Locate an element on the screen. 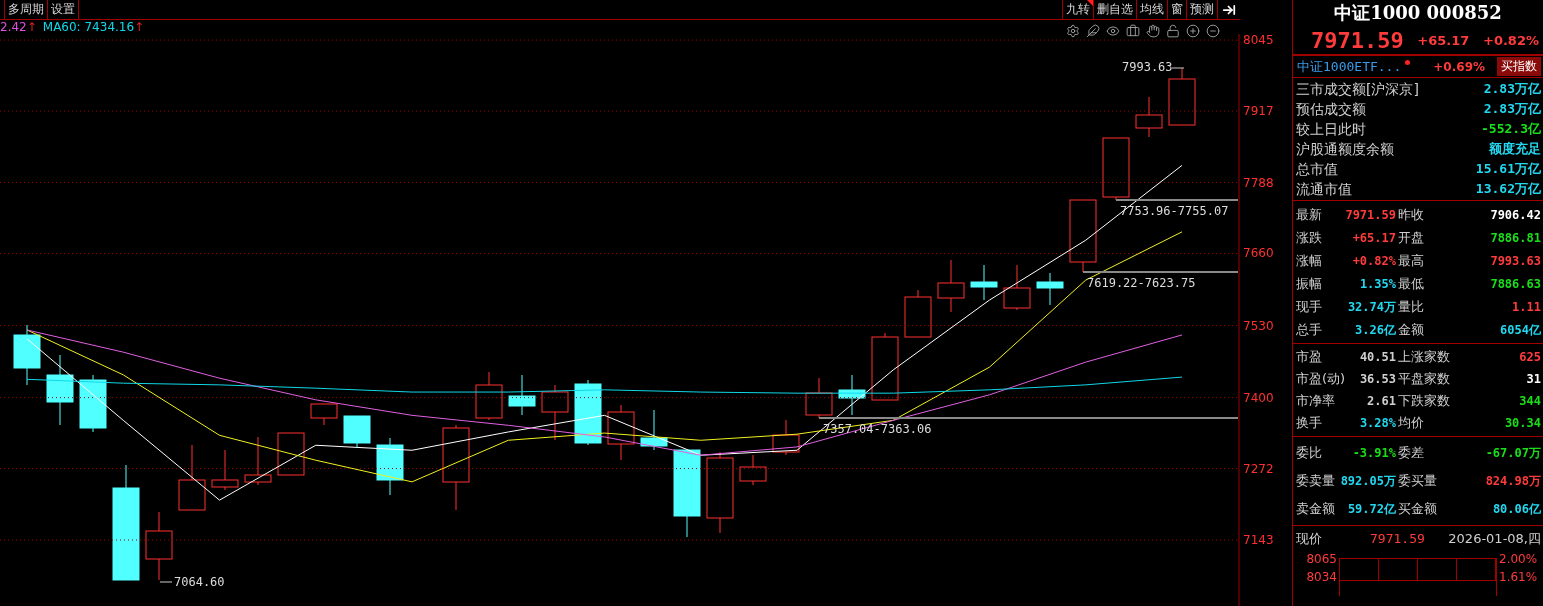 This screenshot has height=606, width=1543. price-label: 7993.63 is located at coordinates (1147, 67).